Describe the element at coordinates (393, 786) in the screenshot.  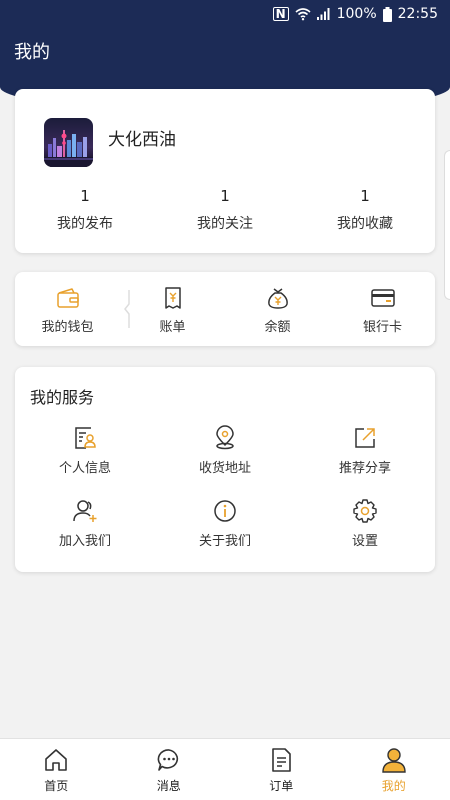
I see `nav-label: 我的` at that location.